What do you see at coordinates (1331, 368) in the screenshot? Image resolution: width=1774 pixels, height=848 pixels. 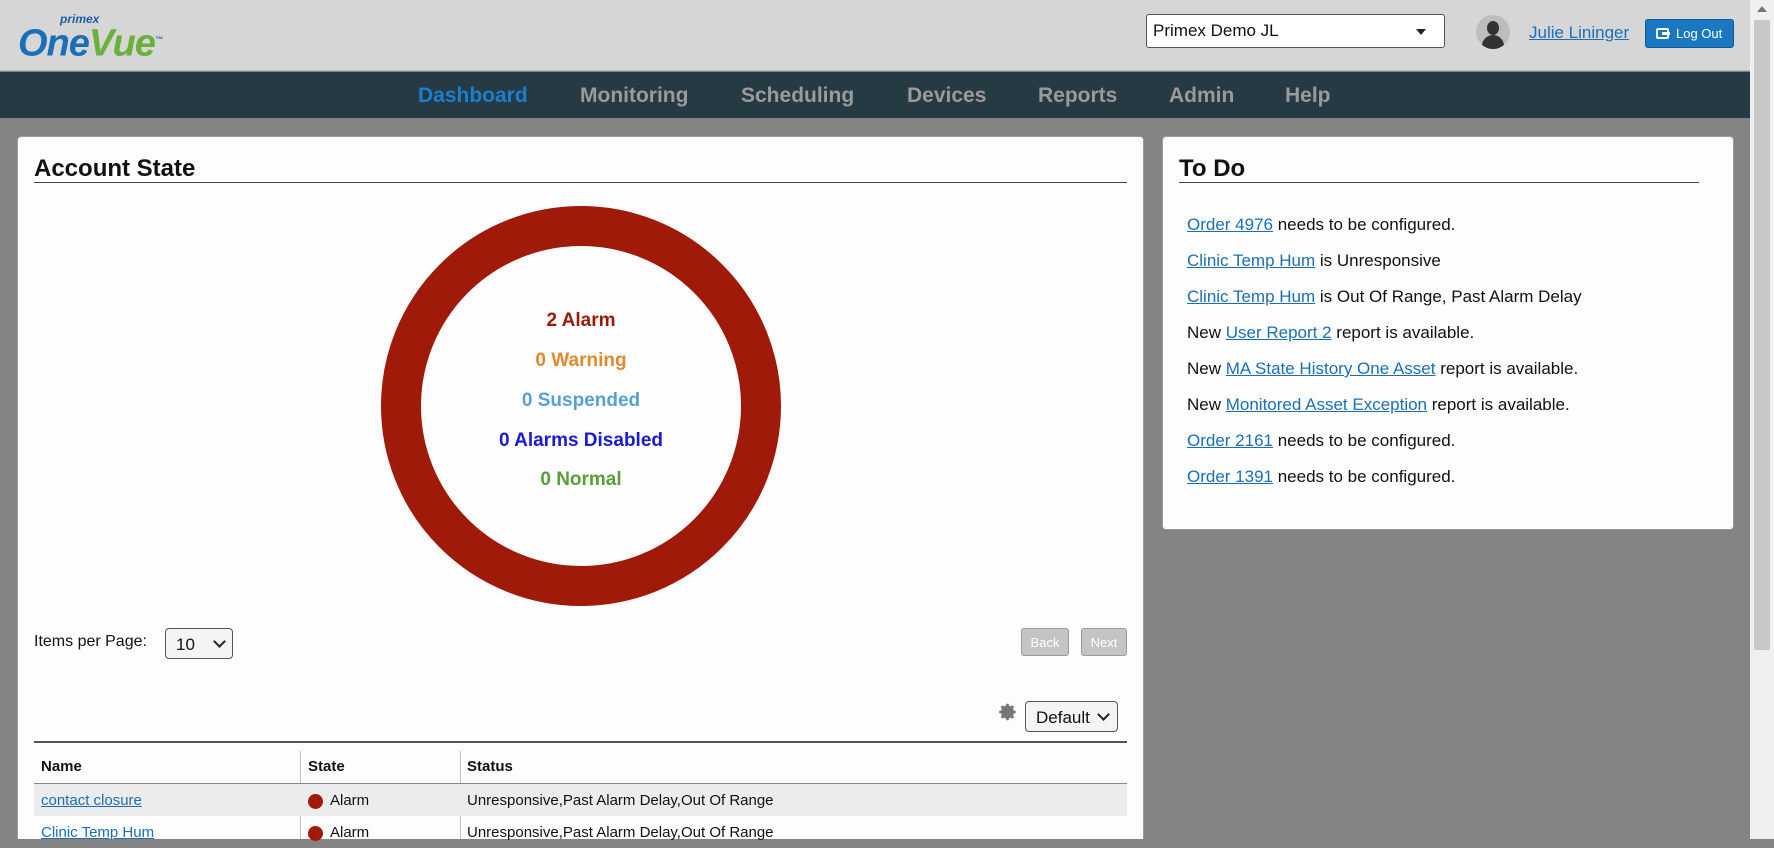 I see `todo-link: MA State History One Asset` at bounding box center [1331, 368].